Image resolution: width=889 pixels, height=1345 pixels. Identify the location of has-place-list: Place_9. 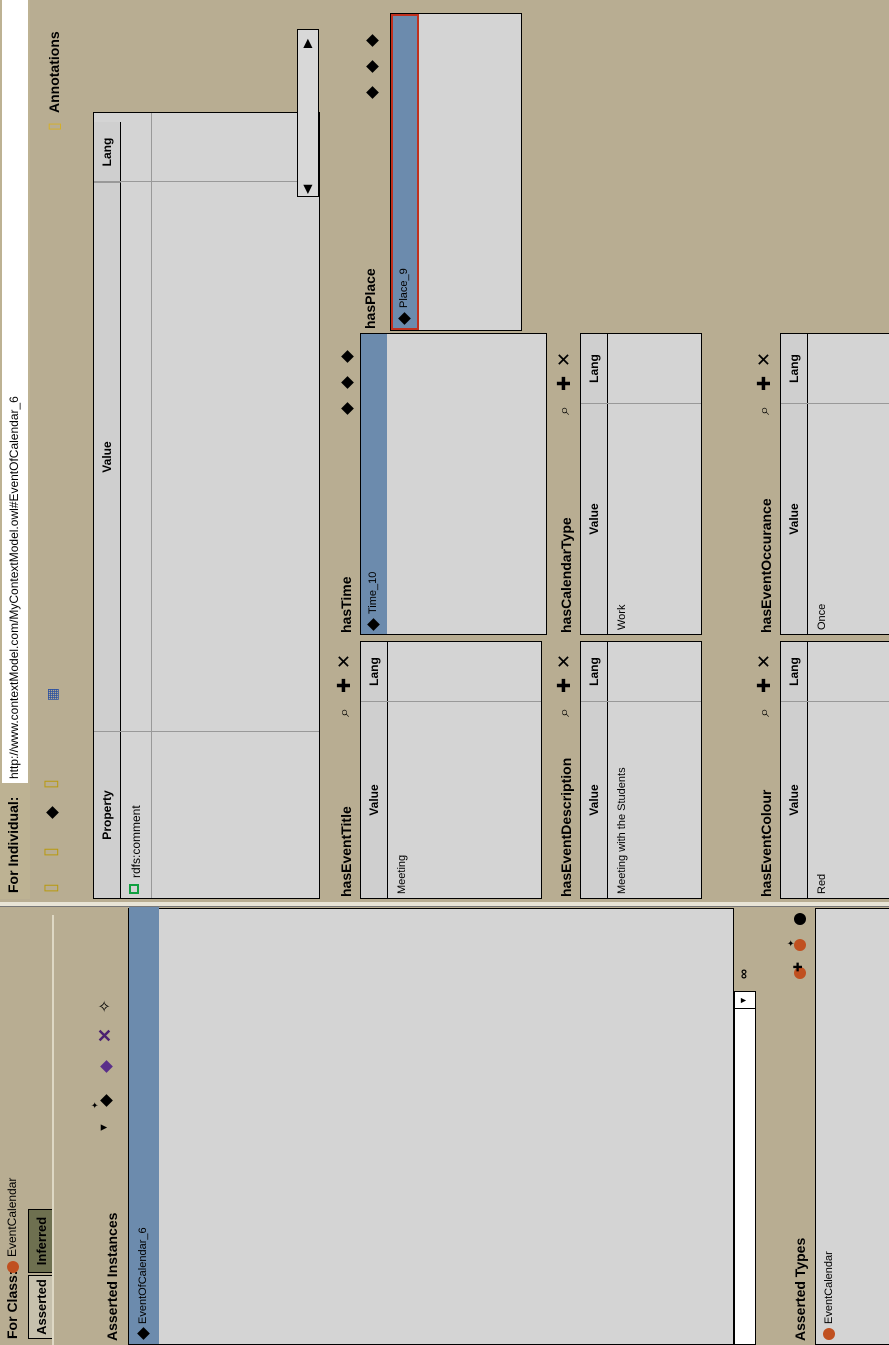
(456, 172).